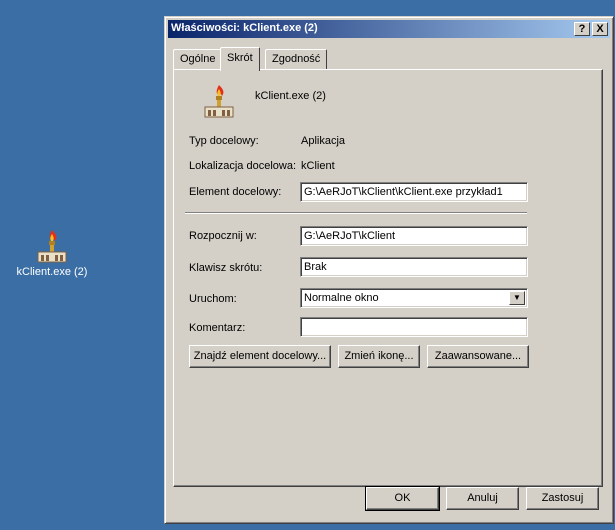  I want to click on hotkey-label: Klawisz skrótu:, so click(226, 268).